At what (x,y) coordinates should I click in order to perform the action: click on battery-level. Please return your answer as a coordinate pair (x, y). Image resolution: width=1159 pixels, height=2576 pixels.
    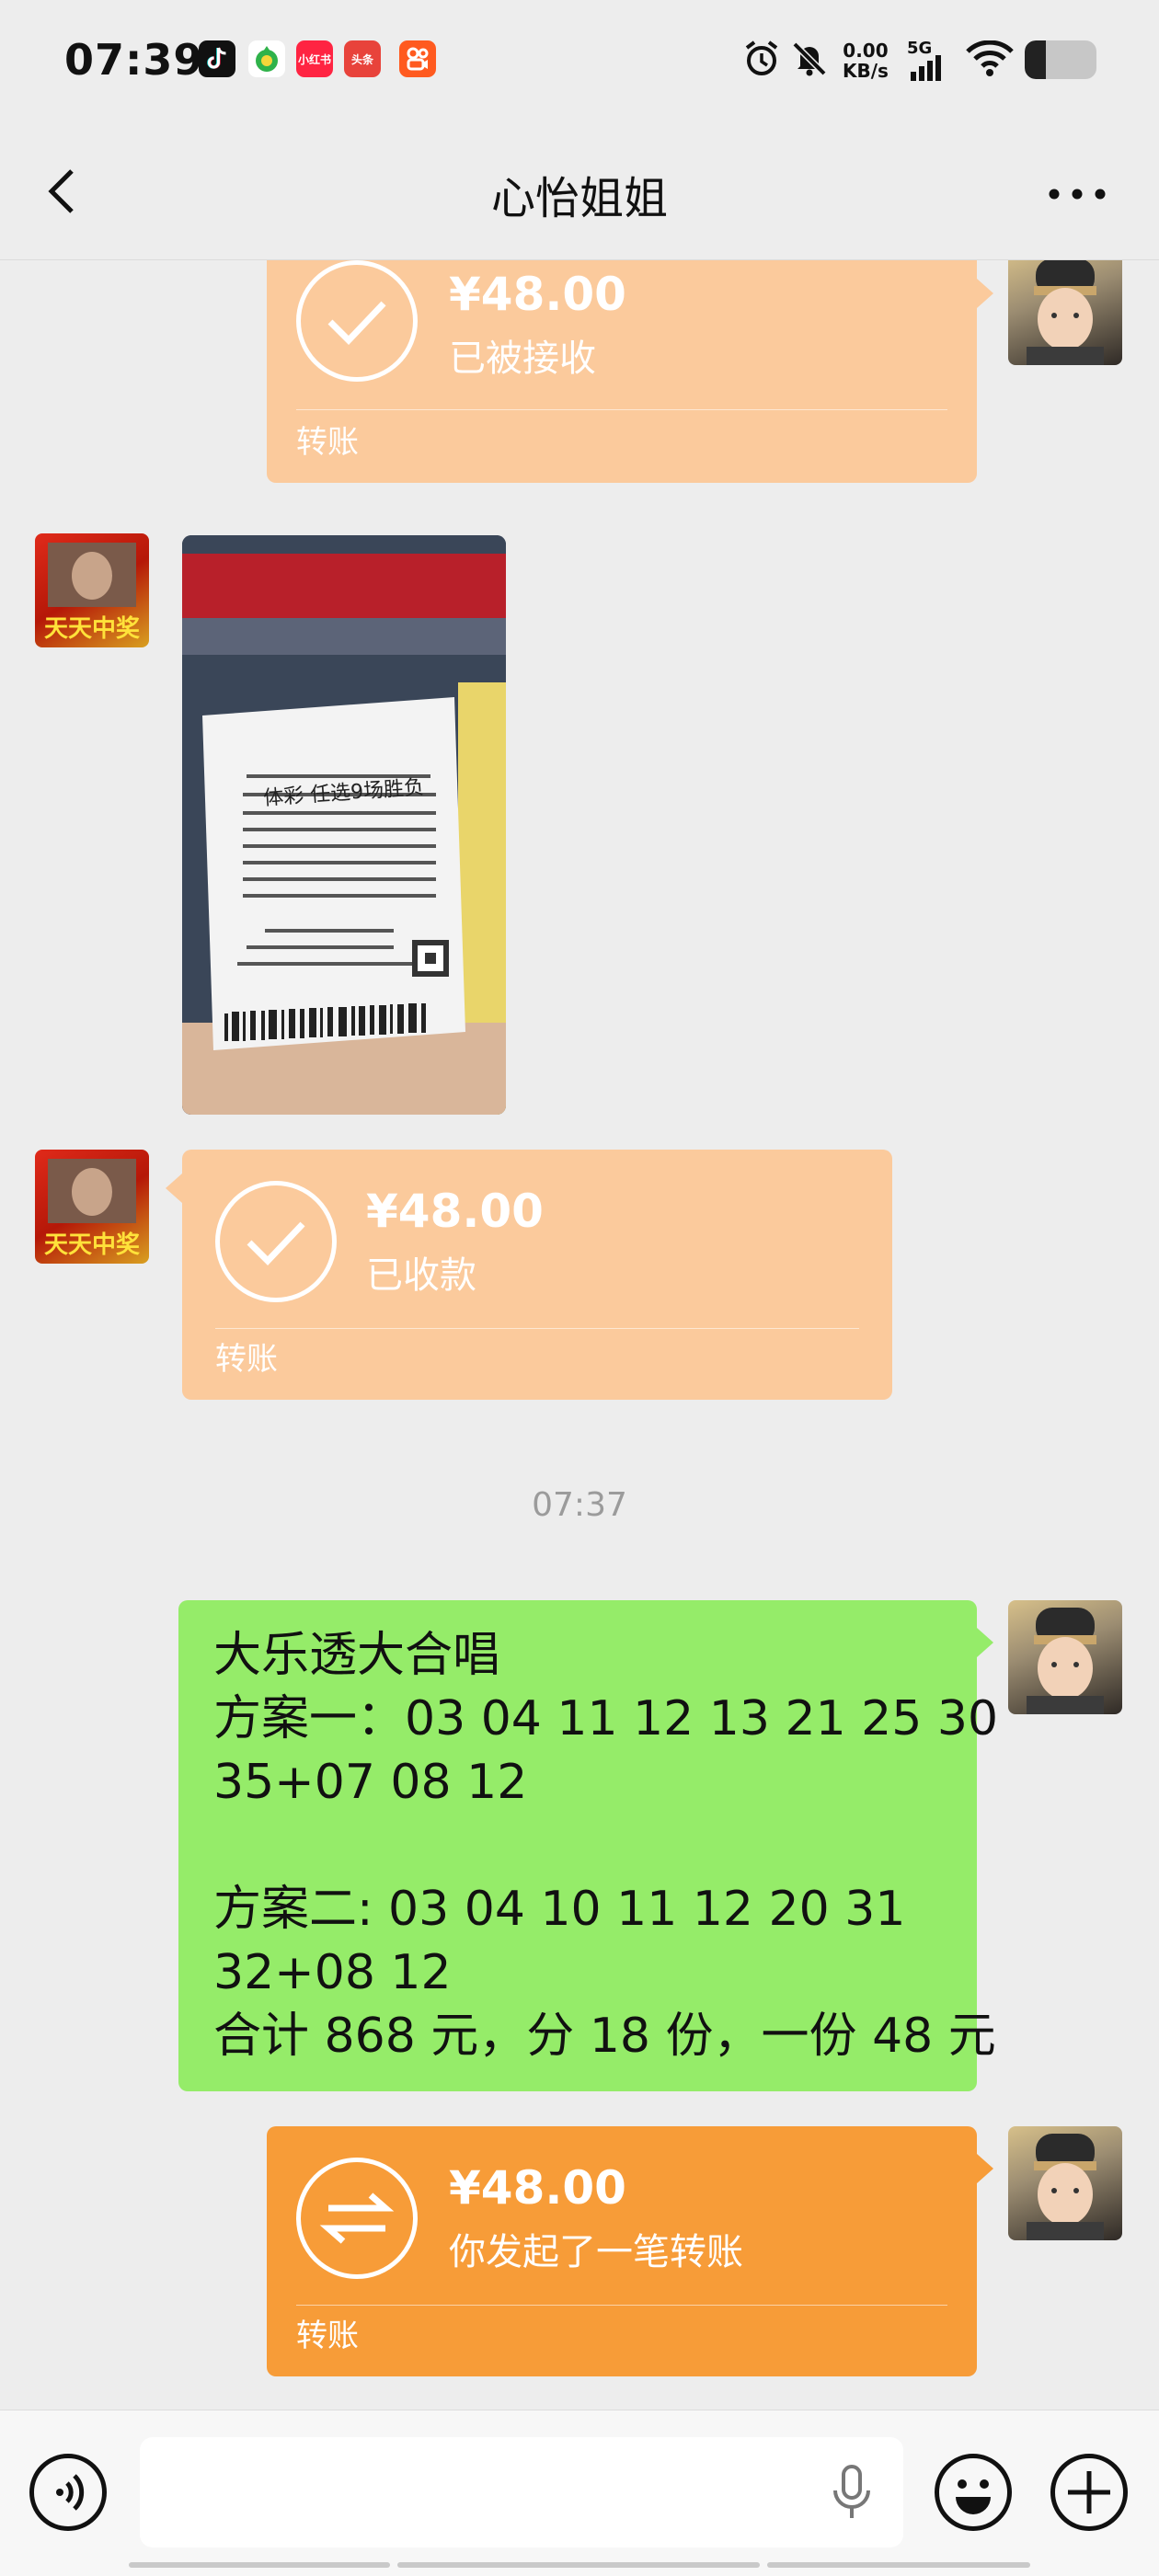
    Looking at the image, I should click on (1036, 59).